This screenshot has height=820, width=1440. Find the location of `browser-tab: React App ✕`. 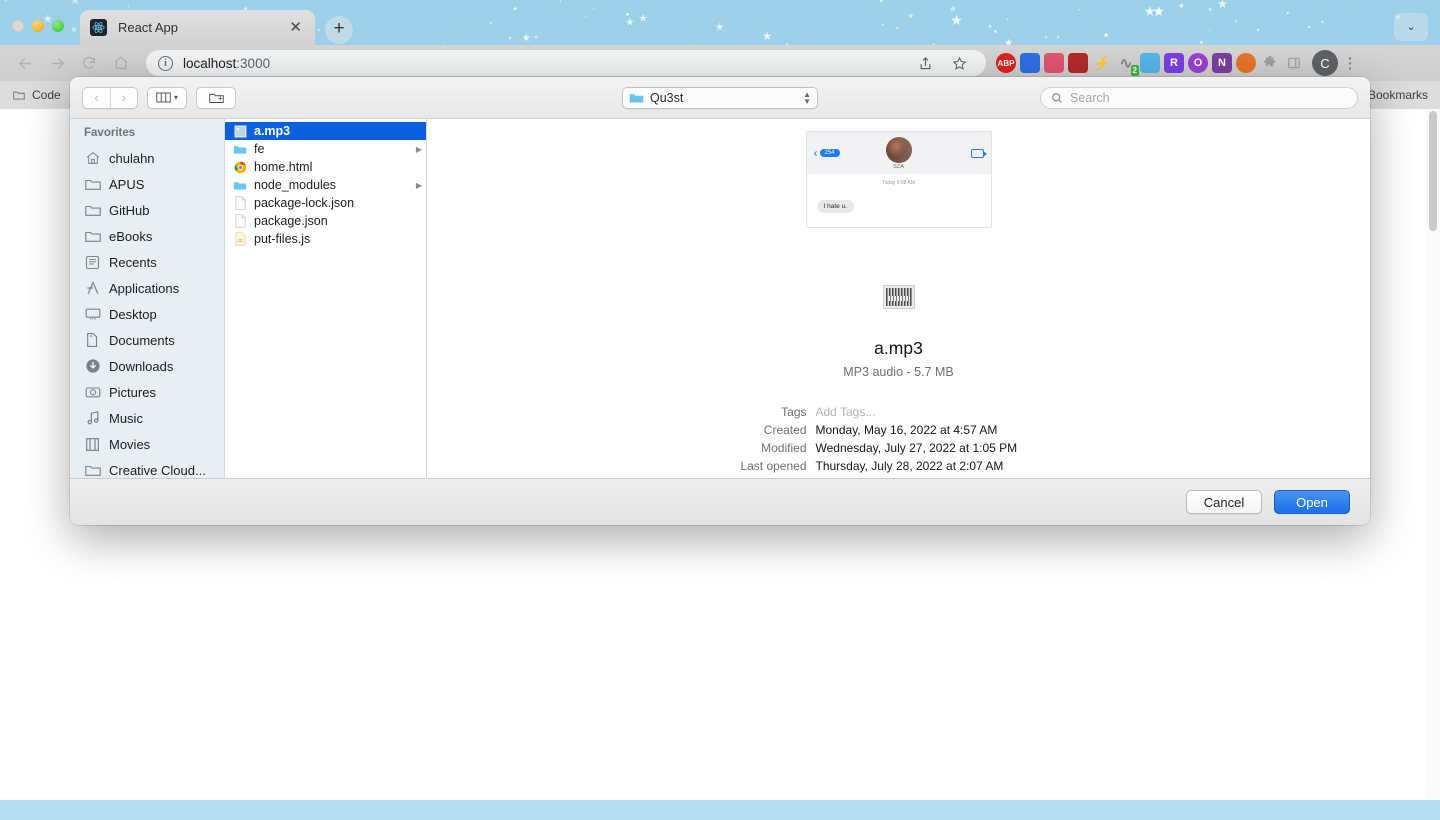

browser-tab: React App ✕ is located at coordinates (197, 27).